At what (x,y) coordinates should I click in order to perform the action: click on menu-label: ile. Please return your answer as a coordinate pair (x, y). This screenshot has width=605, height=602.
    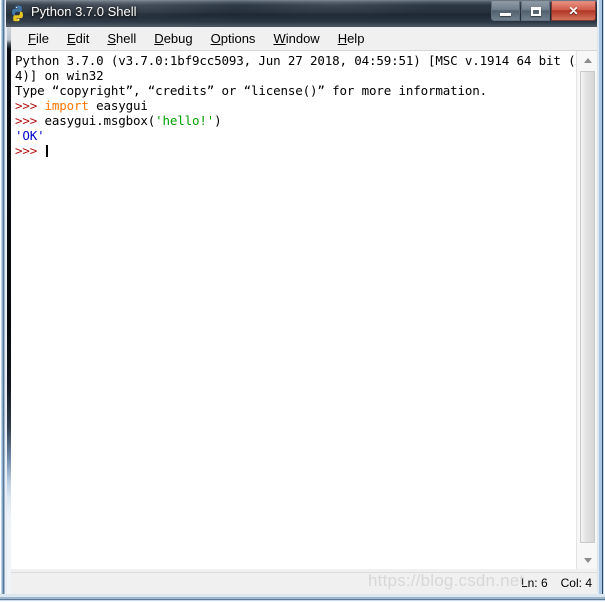
    Looking at the image, I should click on (42, 38).